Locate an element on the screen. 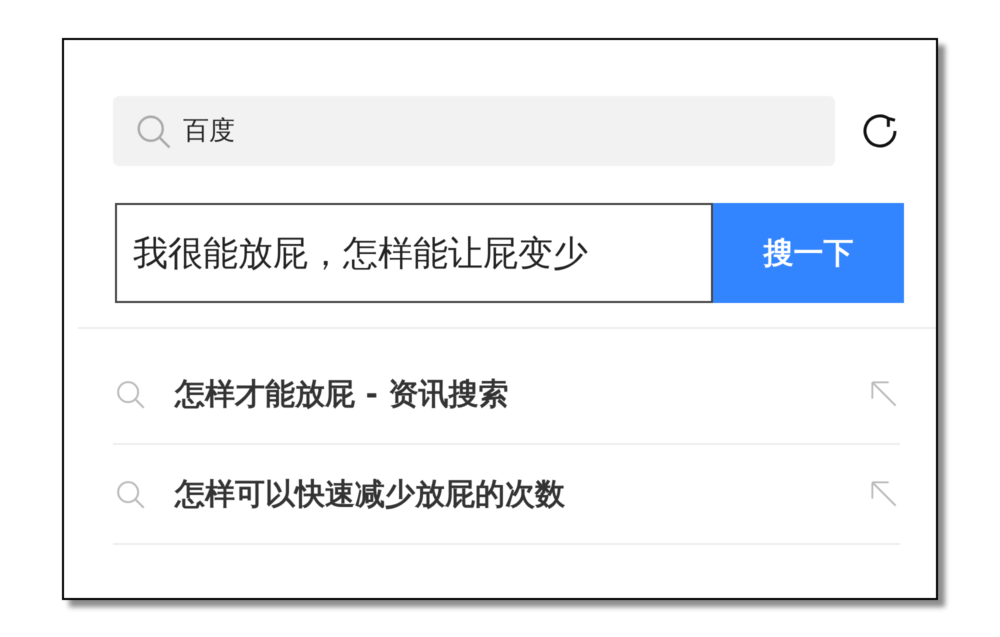  suggestion-item: 怎样可以快速减少放屁的次数 is located at coordinates (370, 494).